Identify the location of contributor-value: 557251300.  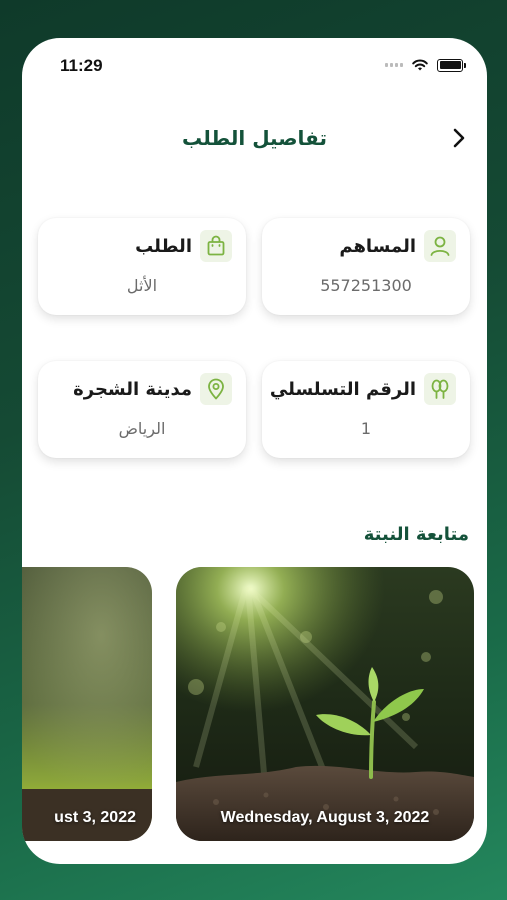
(366, 285).